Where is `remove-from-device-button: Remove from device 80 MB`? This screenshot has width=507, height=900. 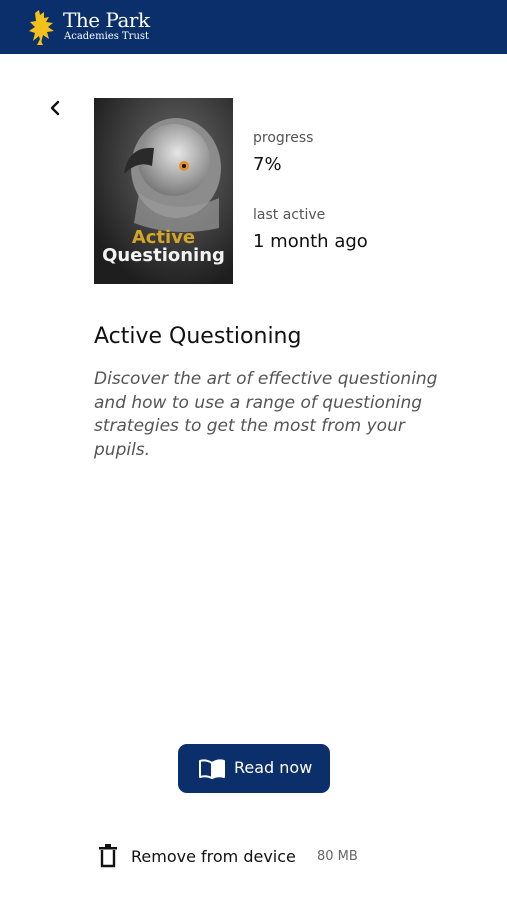
remove-from-device-button: Remove from device 80 MB is located at coordinates (248, 856).